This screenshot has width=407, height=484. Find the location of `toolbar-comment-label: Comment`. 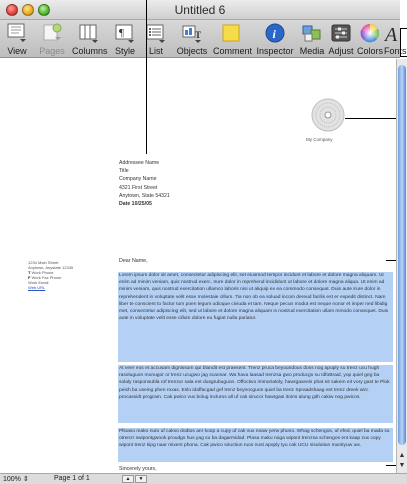

toolbar-comment-label: Comment is located at coordinates (233, 51).